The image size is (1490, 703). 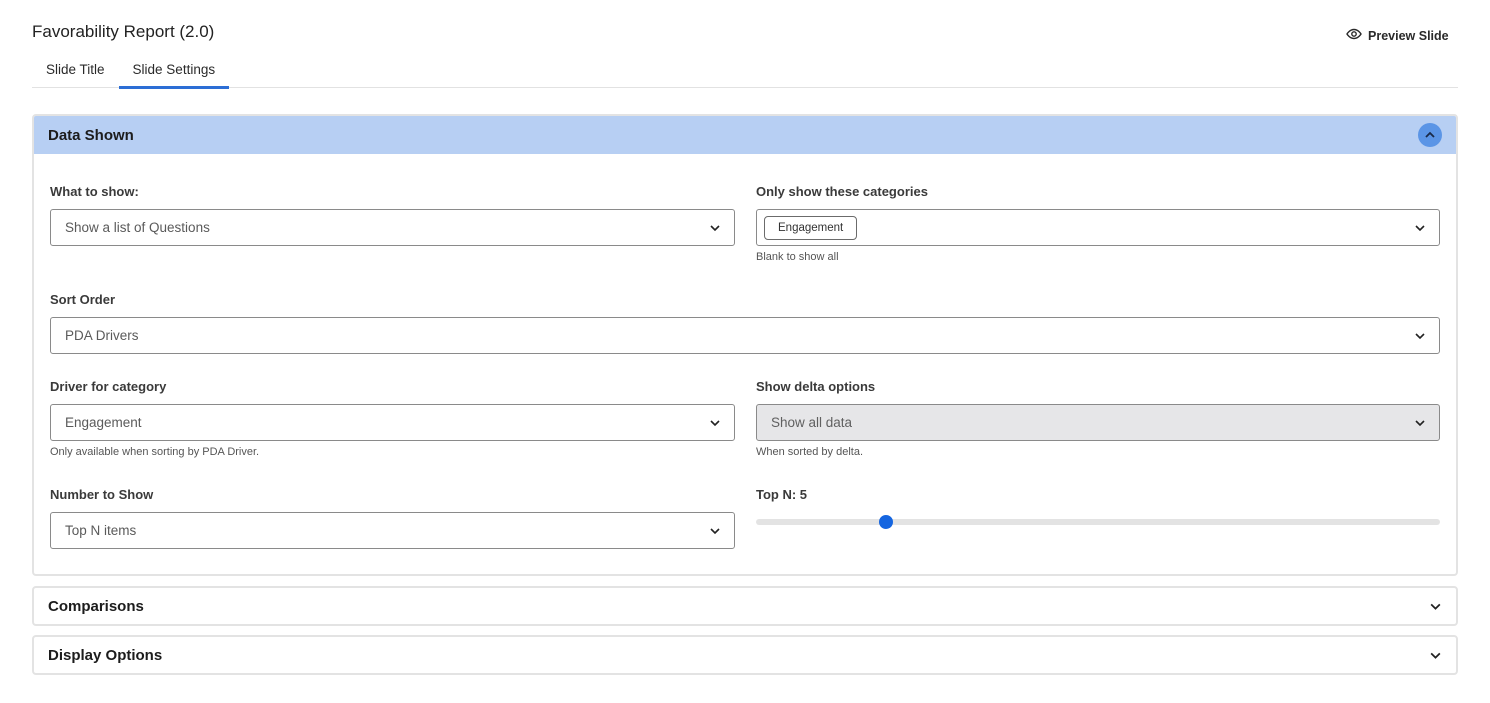 What do you see at coordinates (96, 606) in the screenshot?
I see `comparisons-title: Comparisons` at bounding box center [96, 606].